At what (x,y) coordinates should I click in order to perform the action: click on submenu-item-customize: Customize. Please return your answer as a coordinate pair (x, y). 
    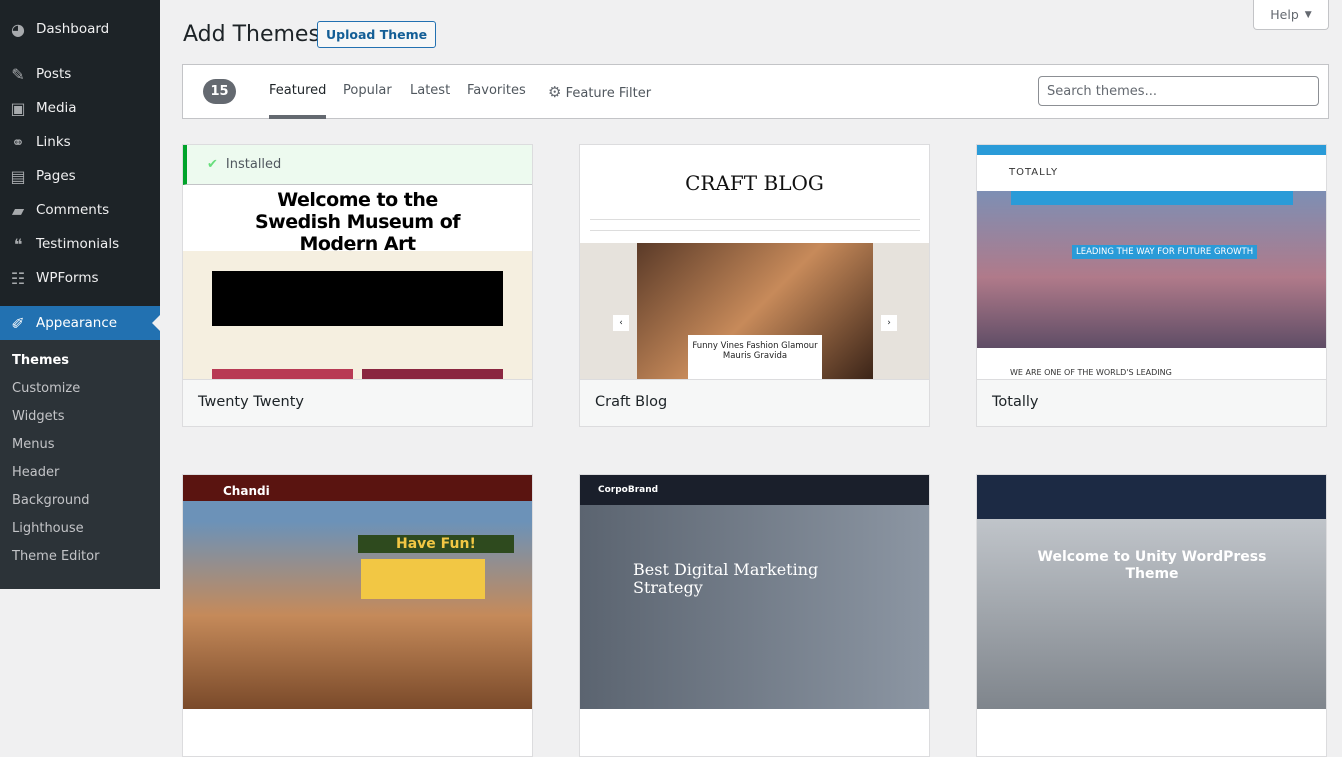
    Looking at the image, I should click on (46, 388).